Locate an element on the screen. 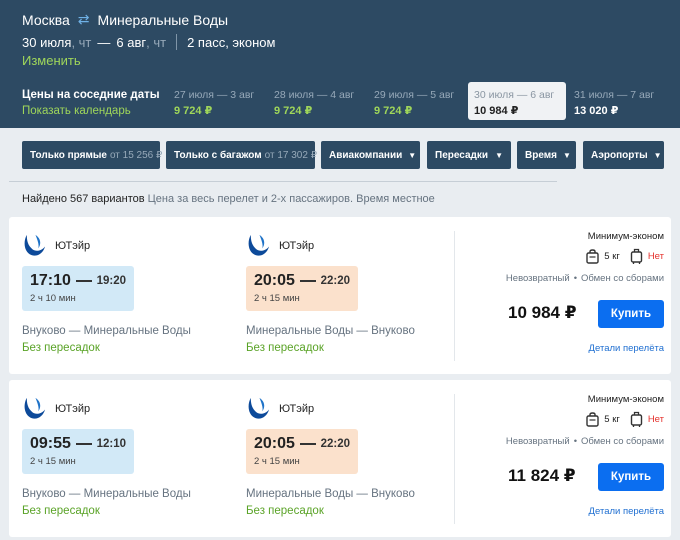 Image resolution: width=680 pixels, height=540 pixels. date-price: 10 984 ₽ is located at coordinates (496, 111).